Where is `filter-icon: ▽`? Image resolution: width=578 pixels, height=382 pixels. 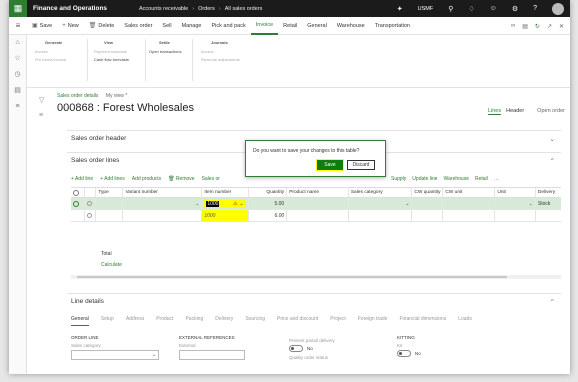
filter-icon: ▽ is located at coordinates (41, 100).